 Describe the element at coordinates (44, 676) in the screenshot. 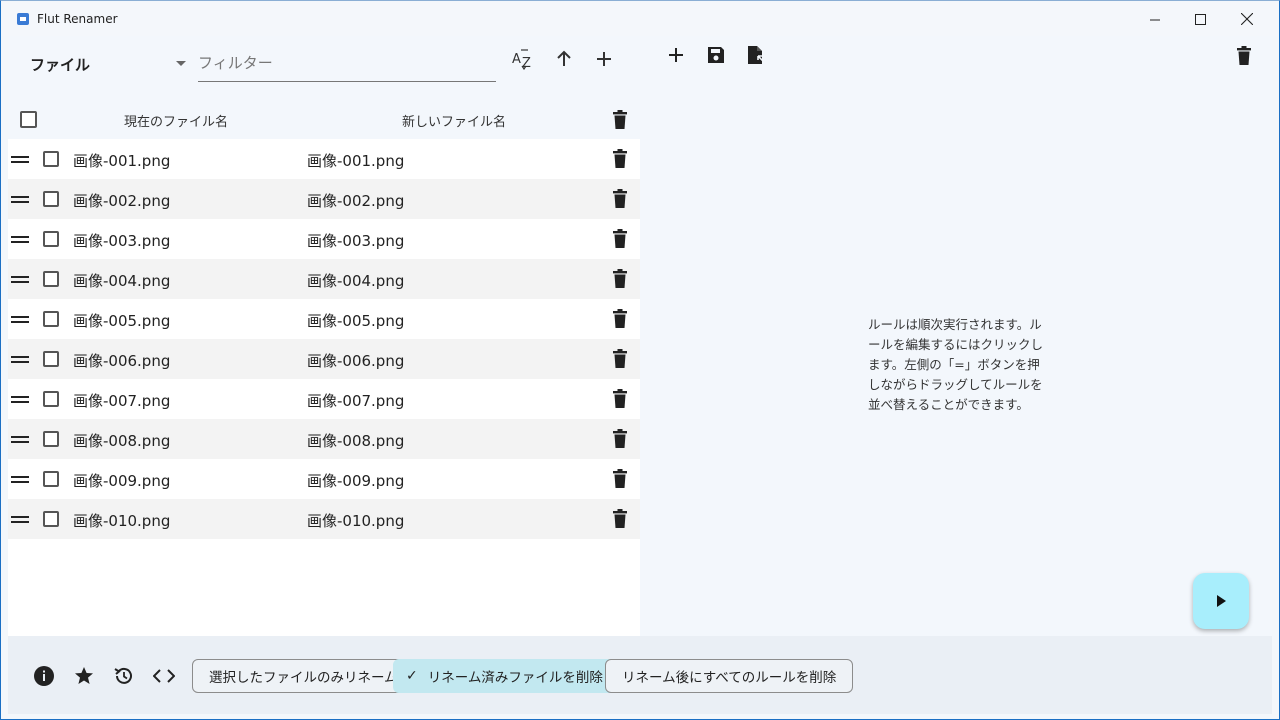

I see `info-button` at that location.